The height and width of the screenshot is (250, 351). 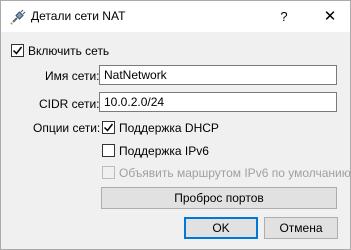 What do you see at coordinates (68, 51) in the screenshot?
I see `enable-network-label: Включить сеть` at bounding box center [68, 51].